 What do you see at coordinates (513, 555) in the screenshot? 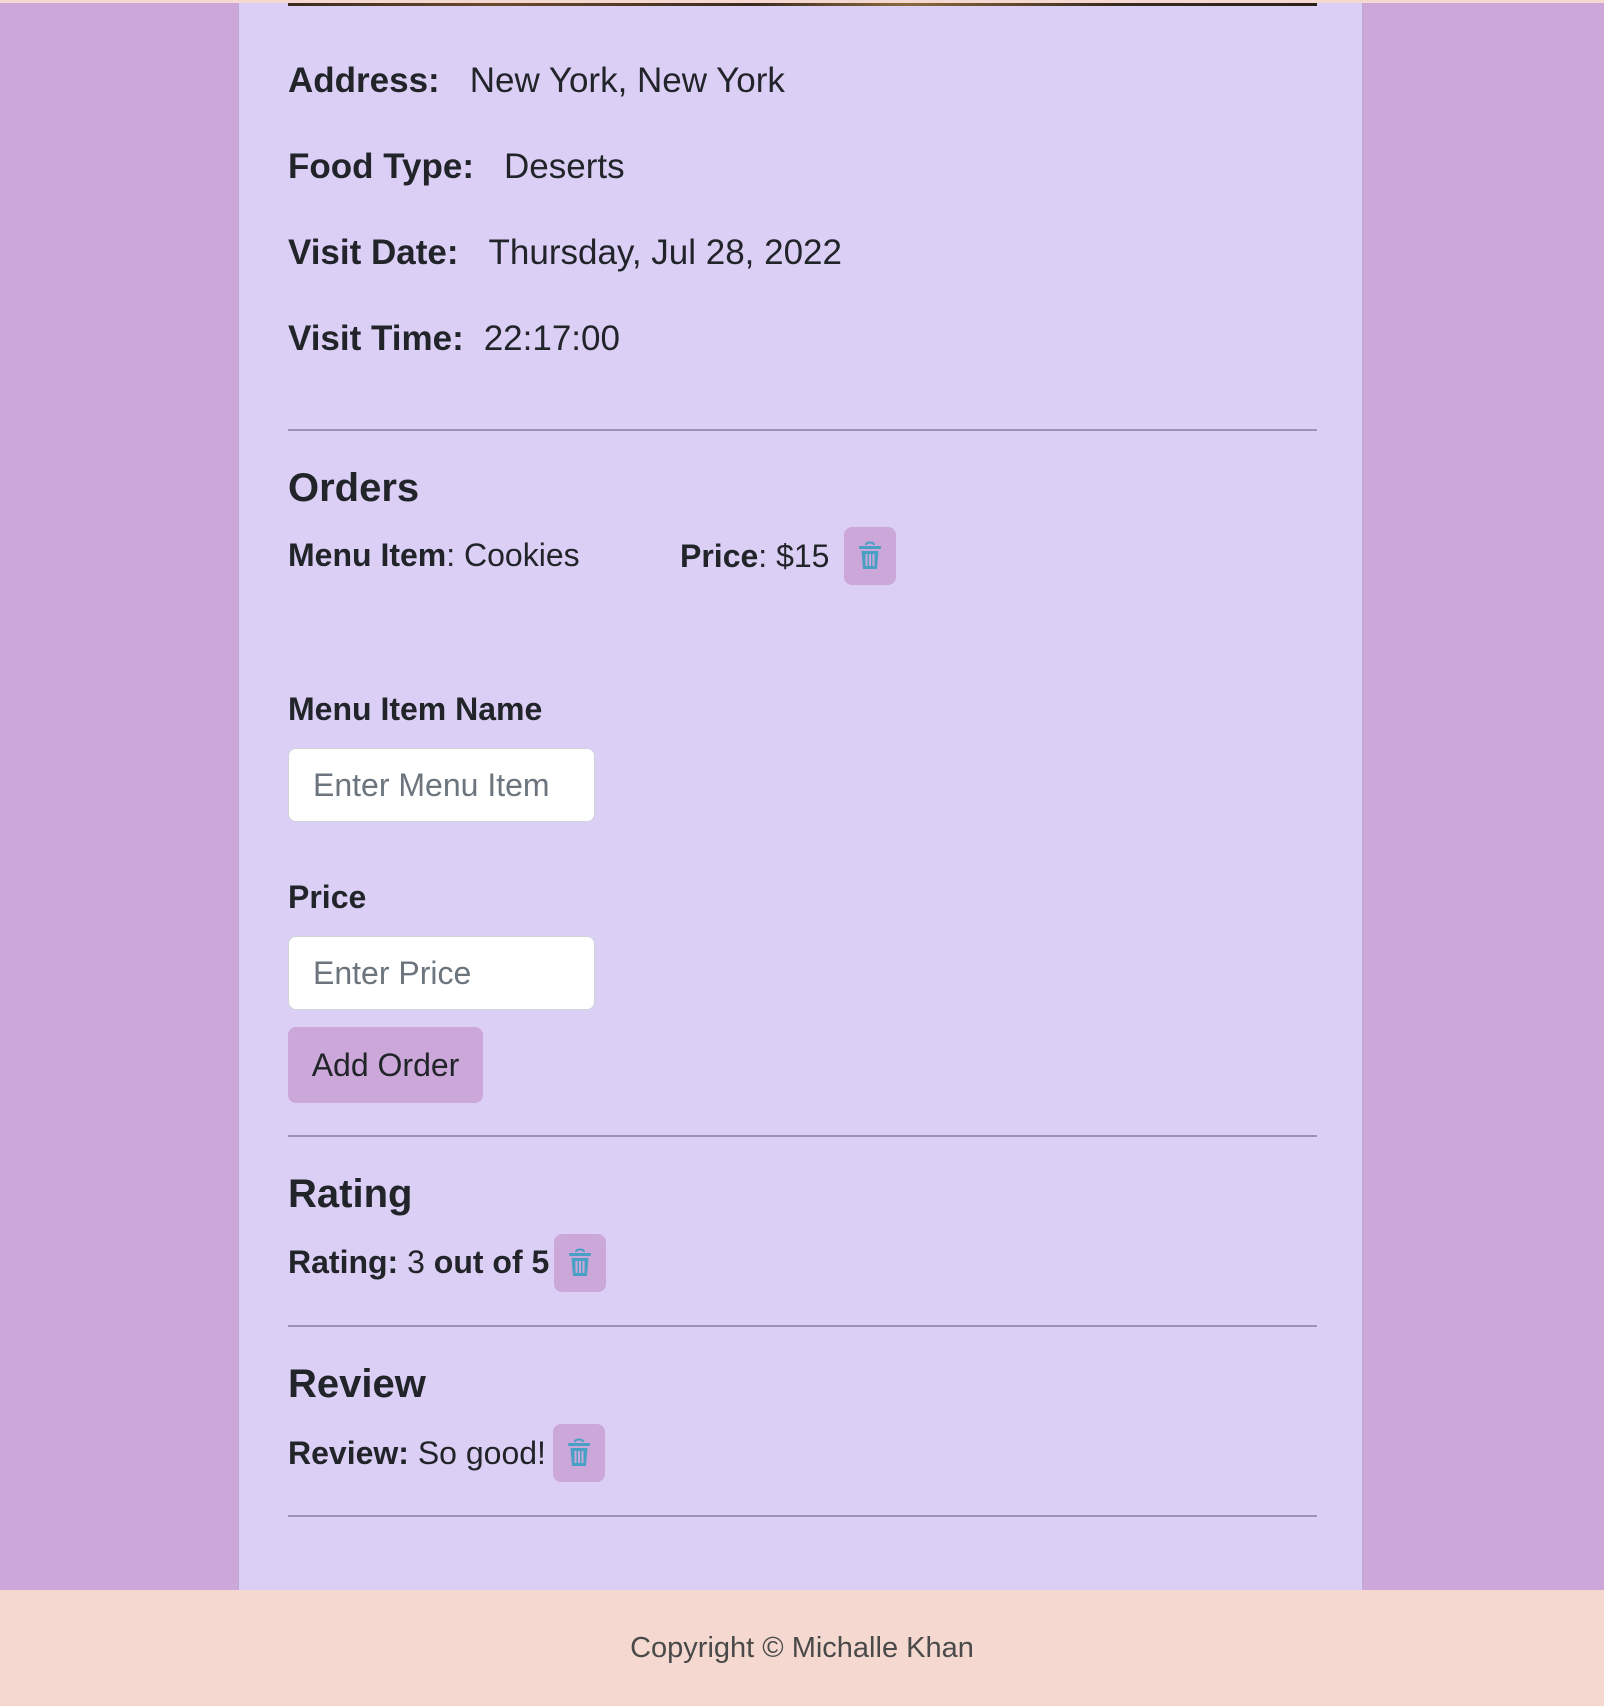
I see `menu-item-value: : Cookies` at bounding box center [513, 555].